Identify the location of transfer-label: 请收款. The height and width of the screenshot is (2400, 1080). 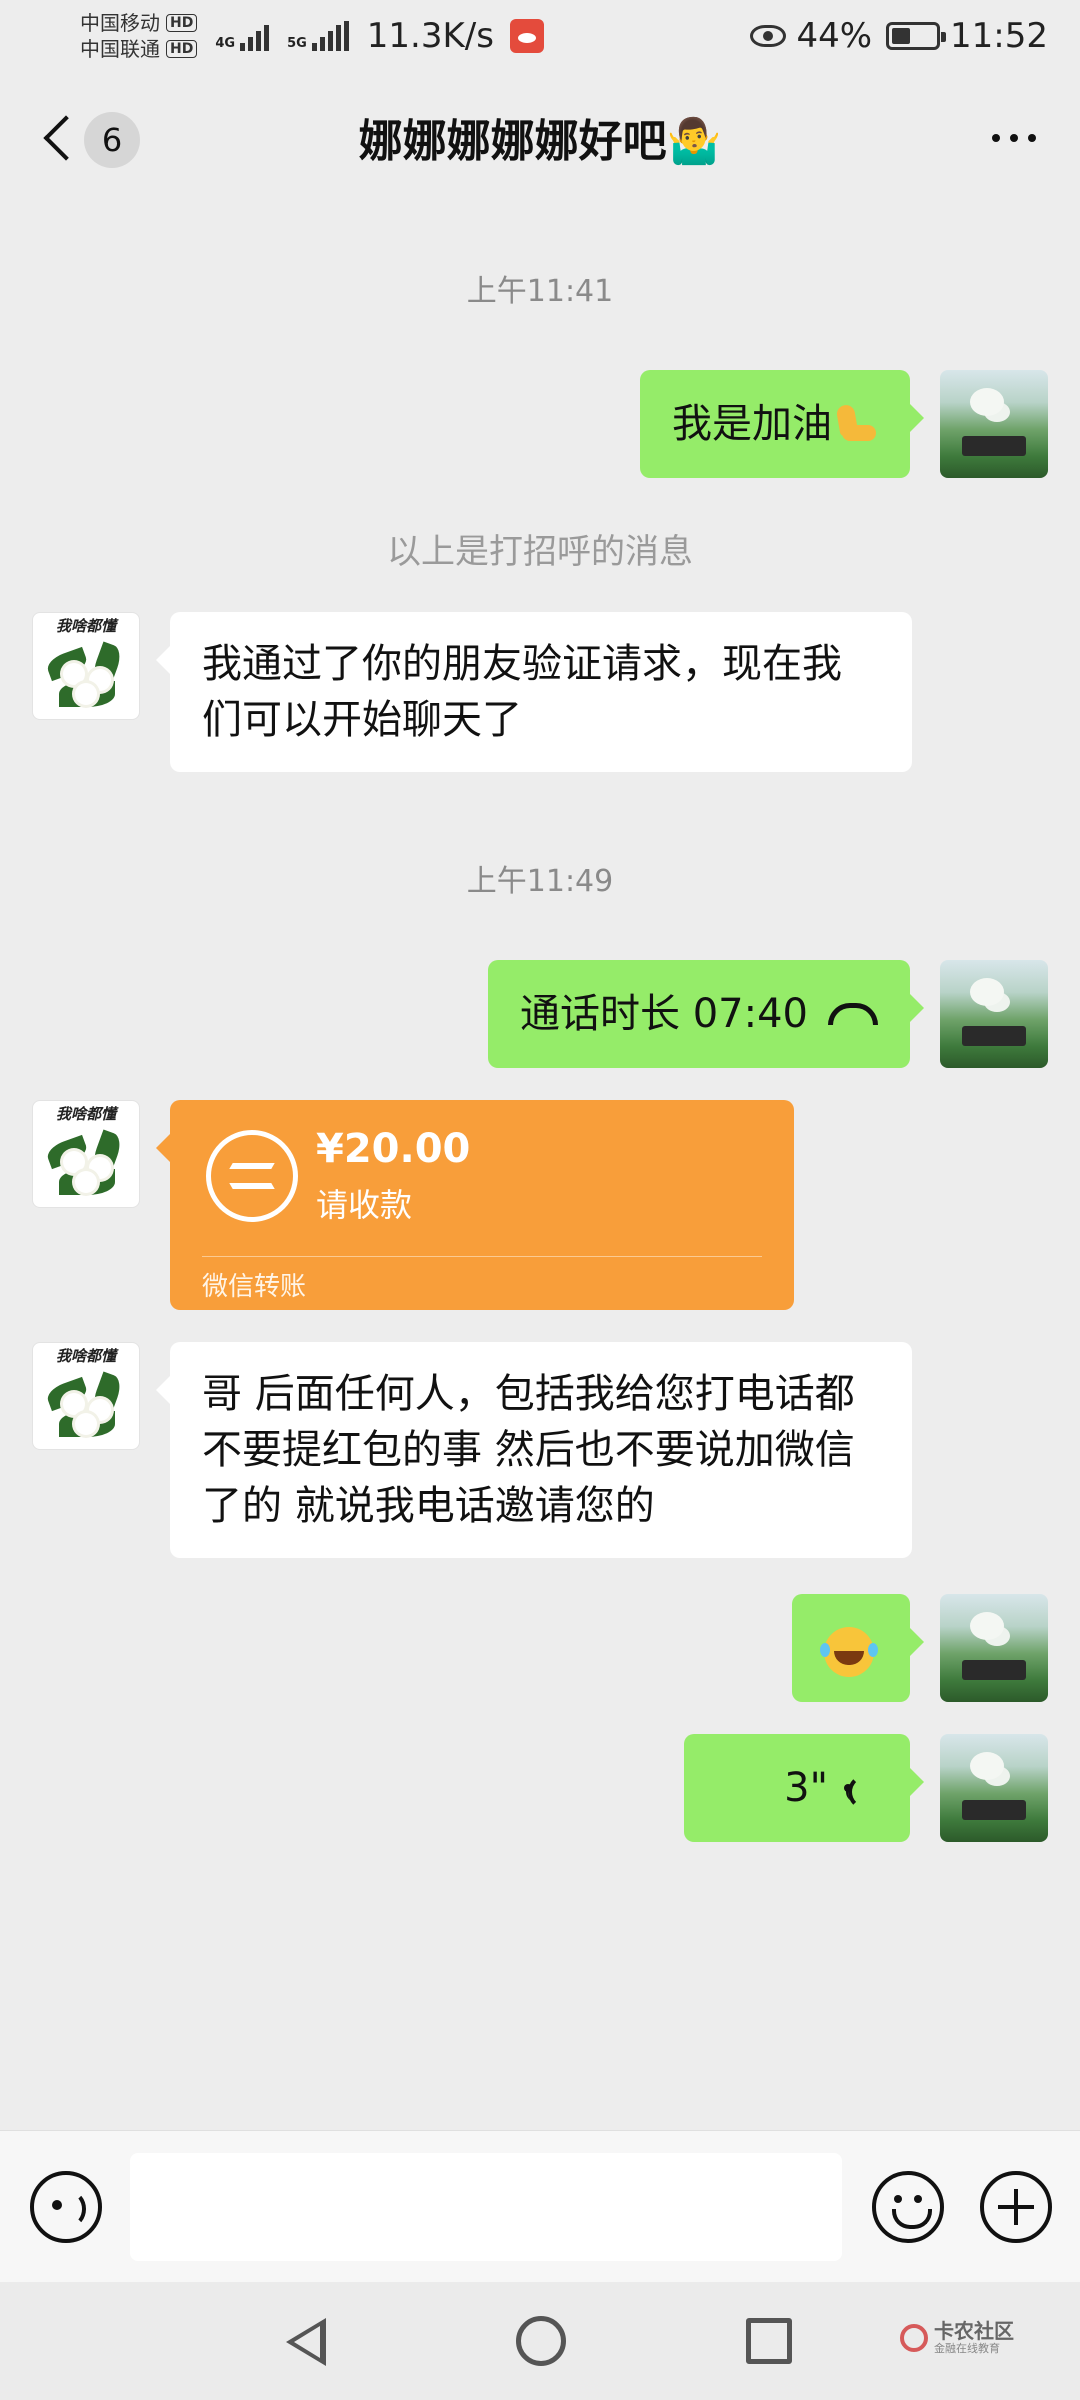
(364, 1205).